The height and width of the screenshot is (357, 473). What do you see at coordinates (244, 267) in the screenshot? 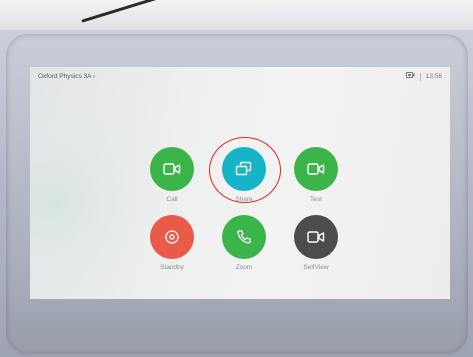
I see `zoom-label: Zoom` at bounding box center [244, 267].